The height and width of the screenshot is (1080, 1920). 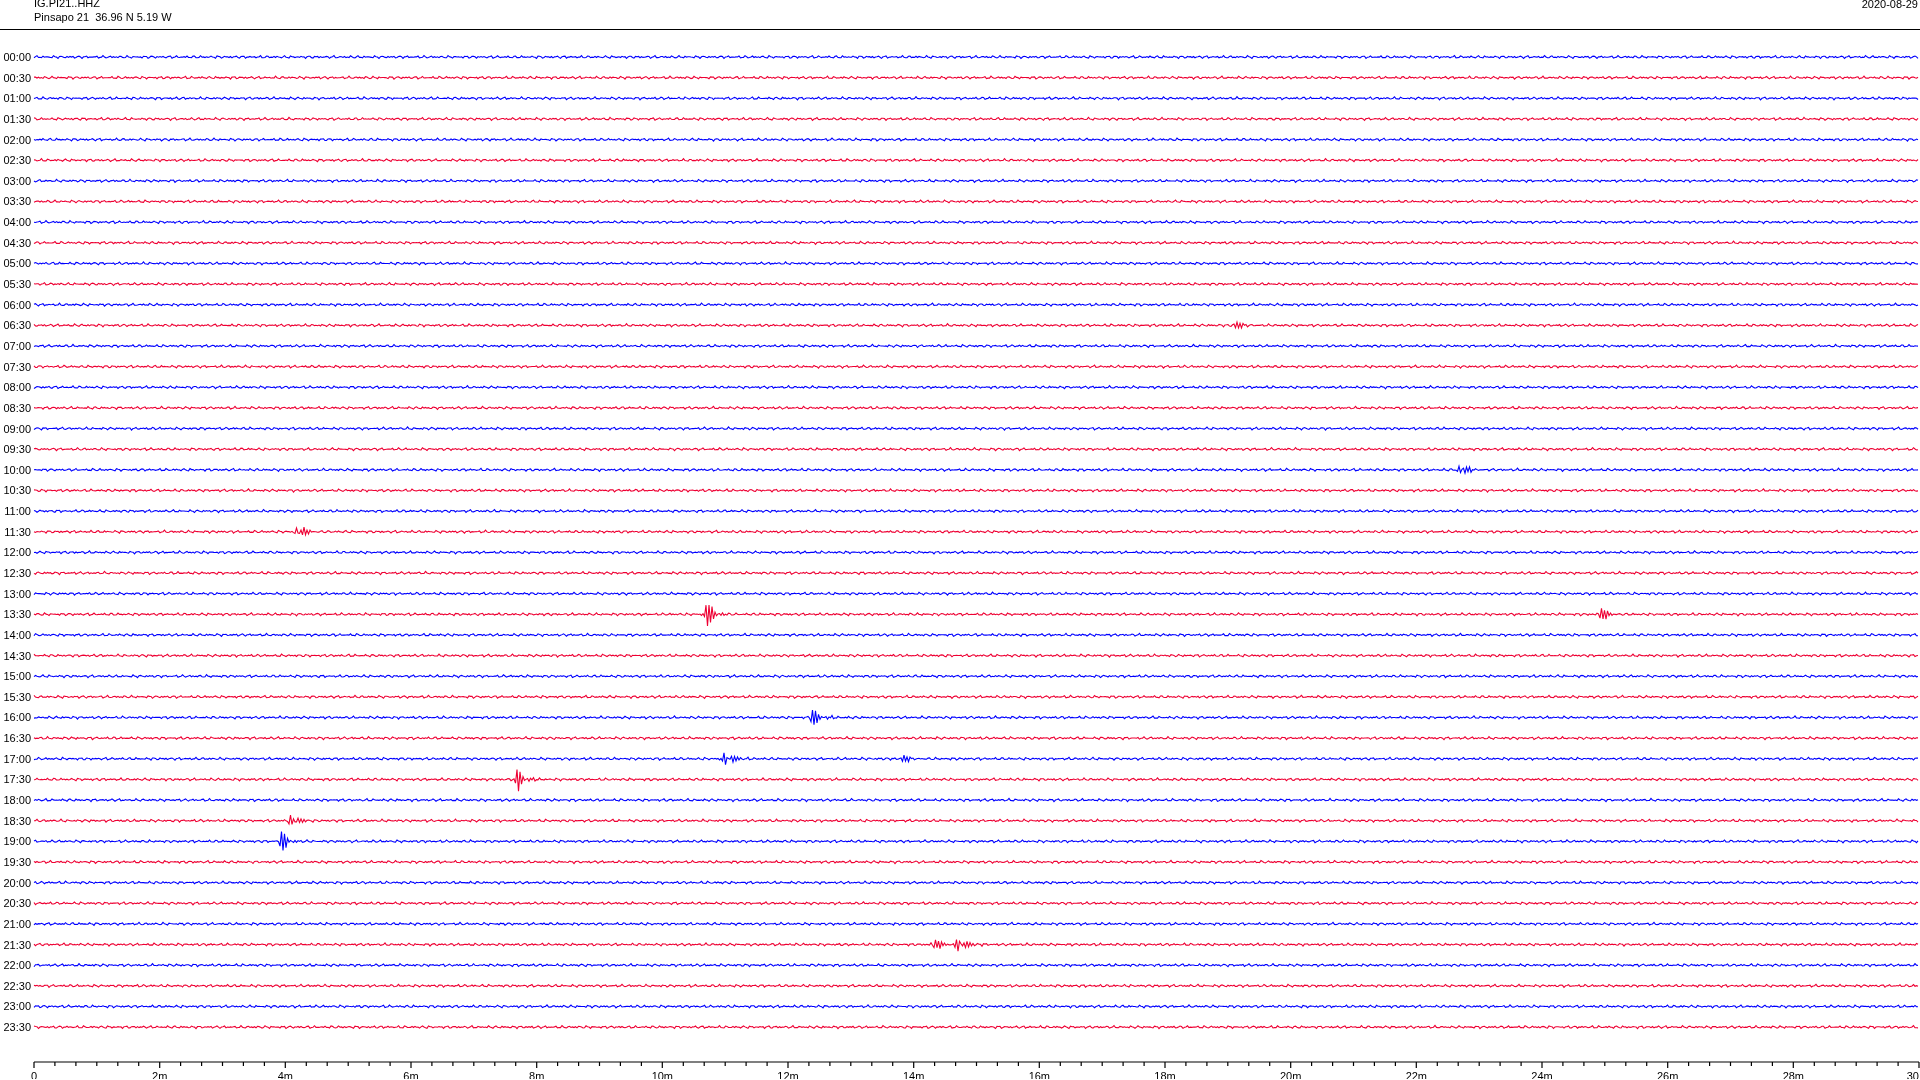 I want to click on time-label: 23:00, so click(x=17, y=1006).